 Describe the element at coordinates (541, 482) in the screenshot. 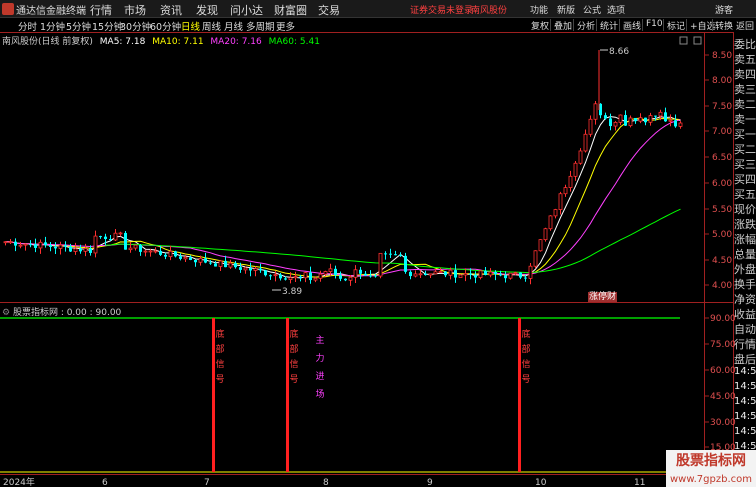

I see `date-label: 10` at that location.